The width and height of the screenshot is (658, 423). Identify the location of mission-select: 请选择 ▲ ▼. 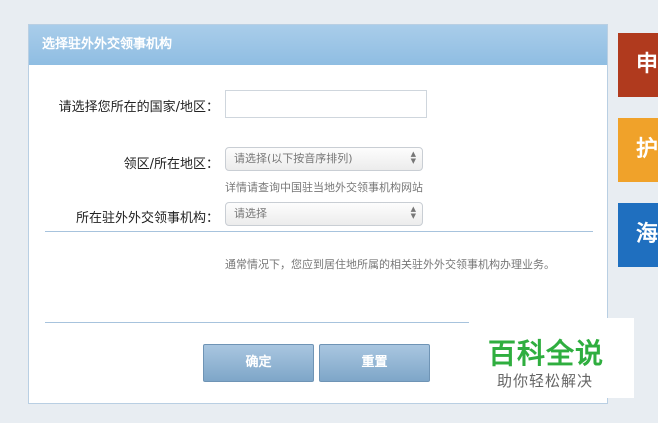
(324, 214).